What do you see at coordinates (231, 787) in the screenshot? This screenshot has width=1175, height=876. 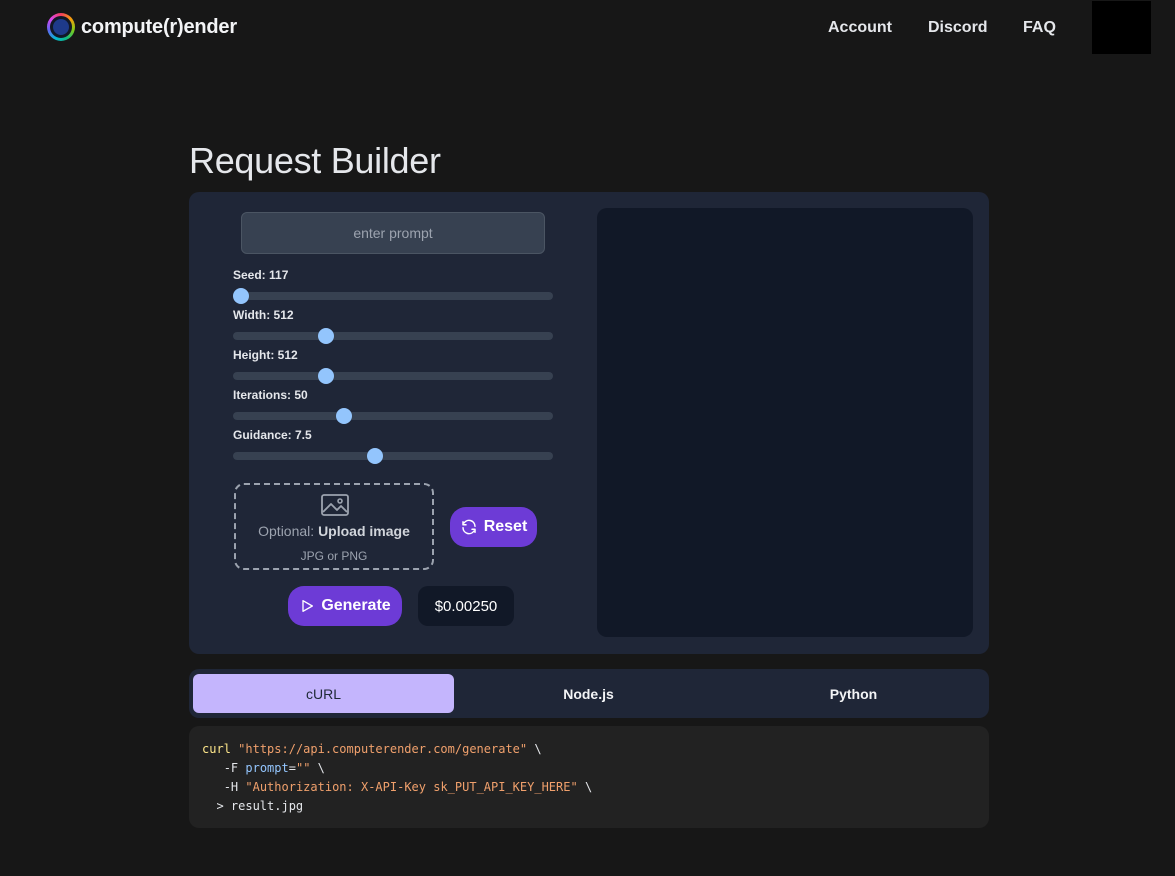 I see `code-flag-h: -H` at bounding box center [231, 787].